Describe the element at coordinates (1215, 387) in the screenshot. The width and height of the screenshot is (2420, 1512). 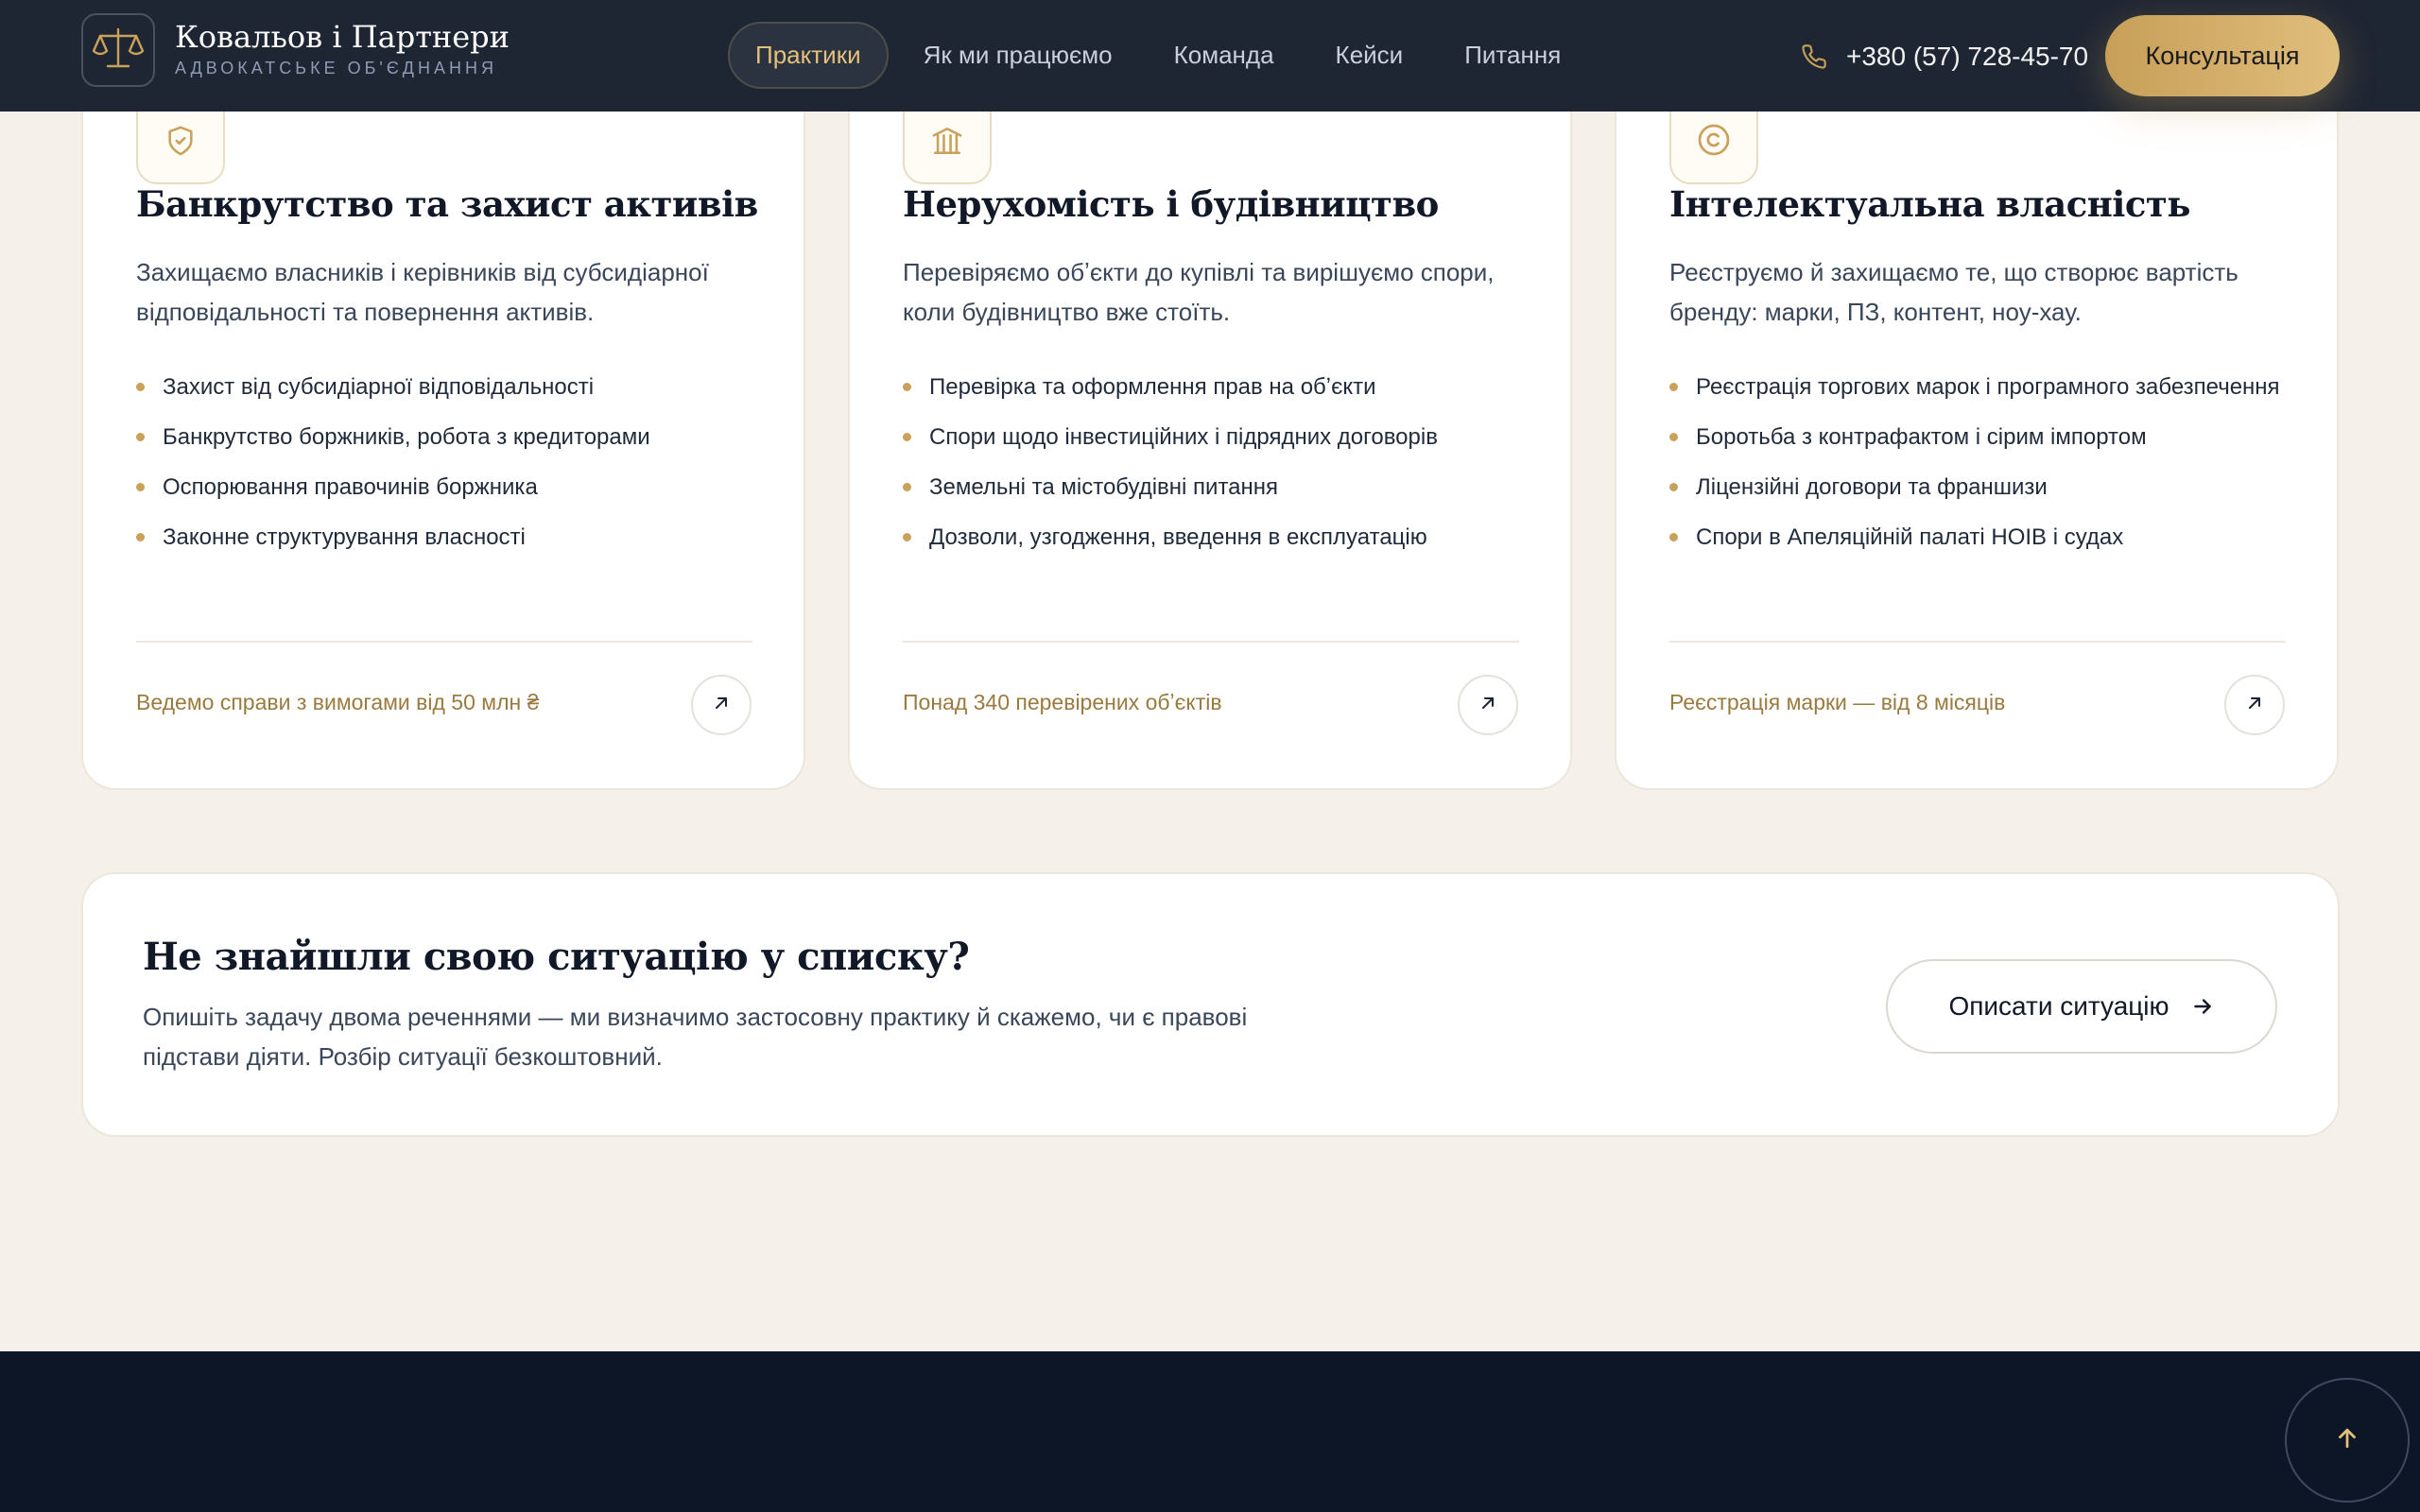
I see `list-item: Перевірка та оформлення прав на обʼєкти` at that location.